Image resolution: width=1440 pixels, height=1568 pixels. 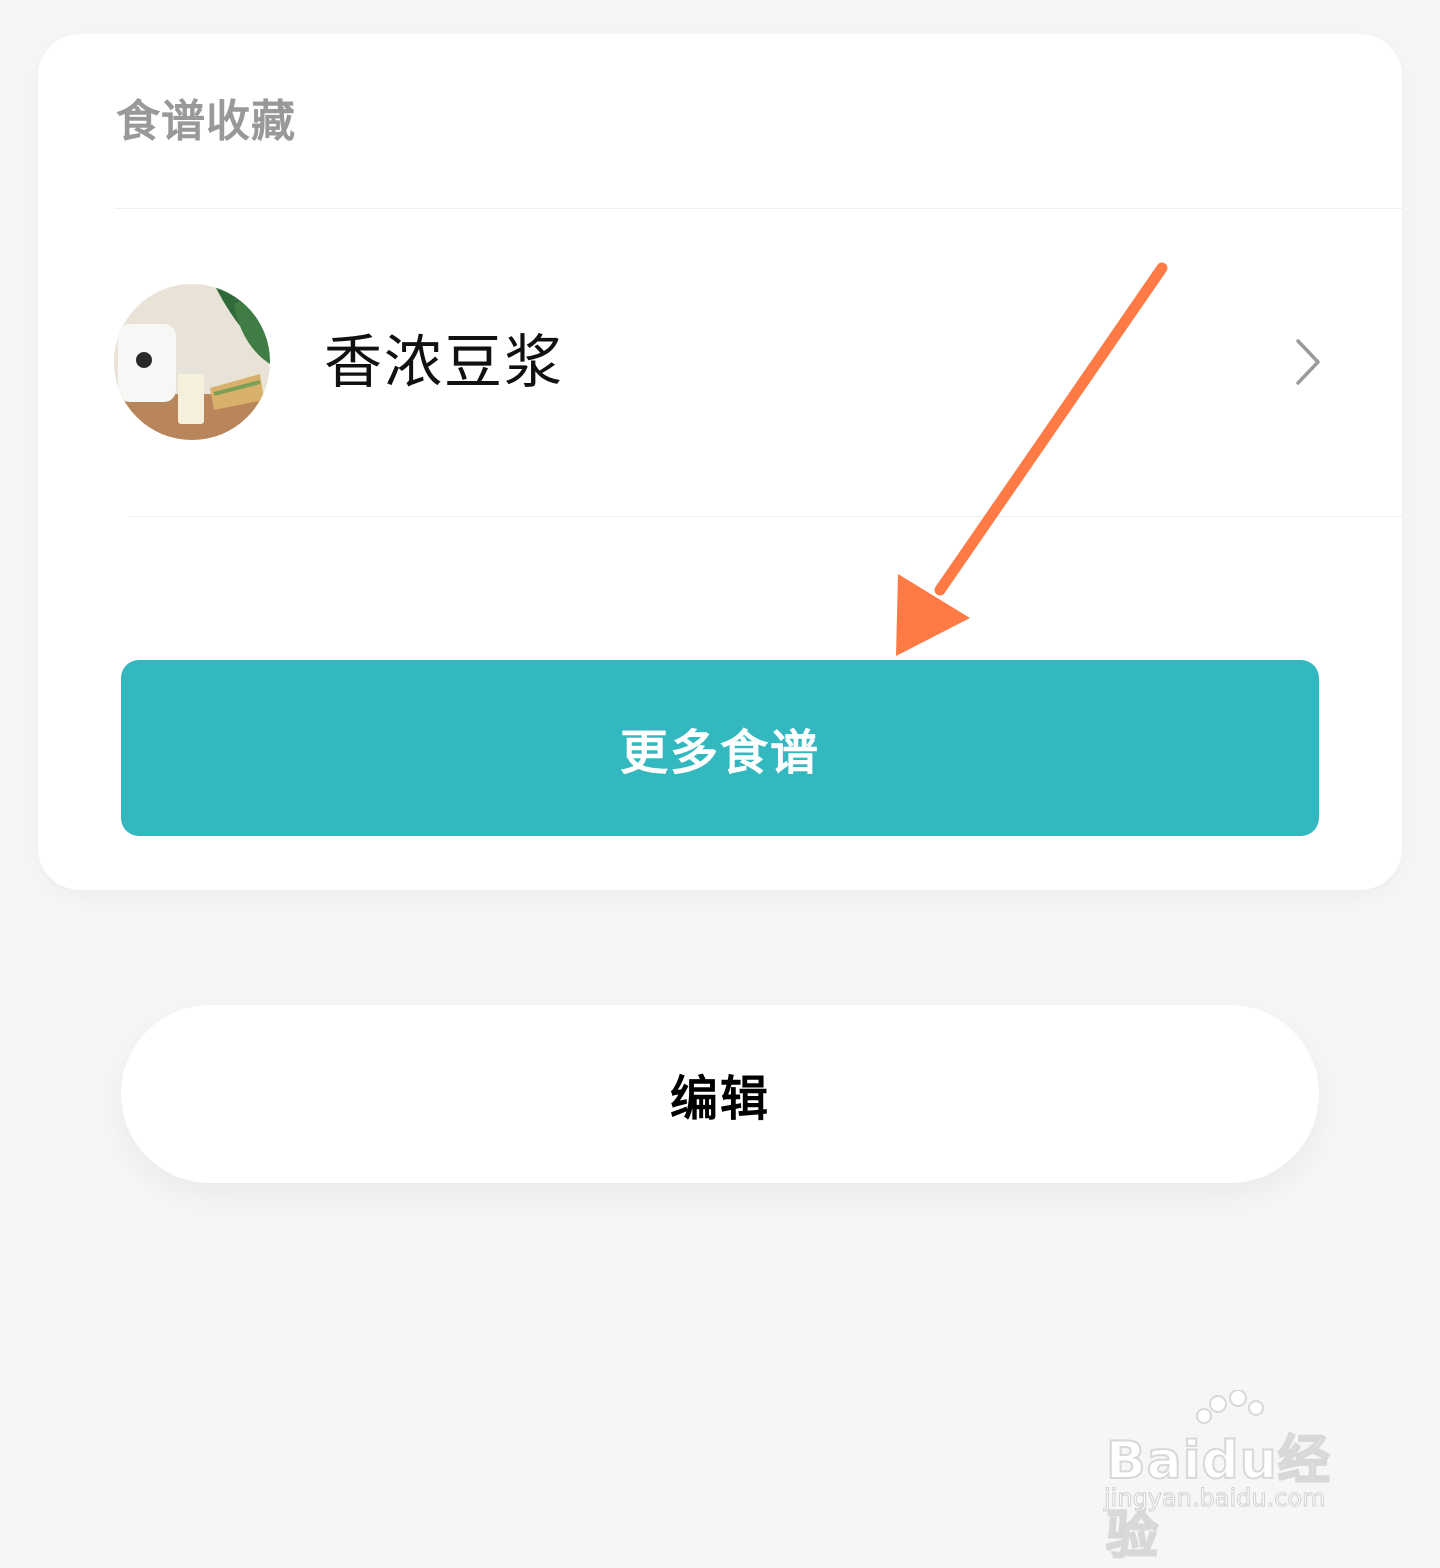 What do you see at coordinates (206, 121) in the screenshot?
I see `section-title: 食谱收藏` at bounding box center [206, 121].